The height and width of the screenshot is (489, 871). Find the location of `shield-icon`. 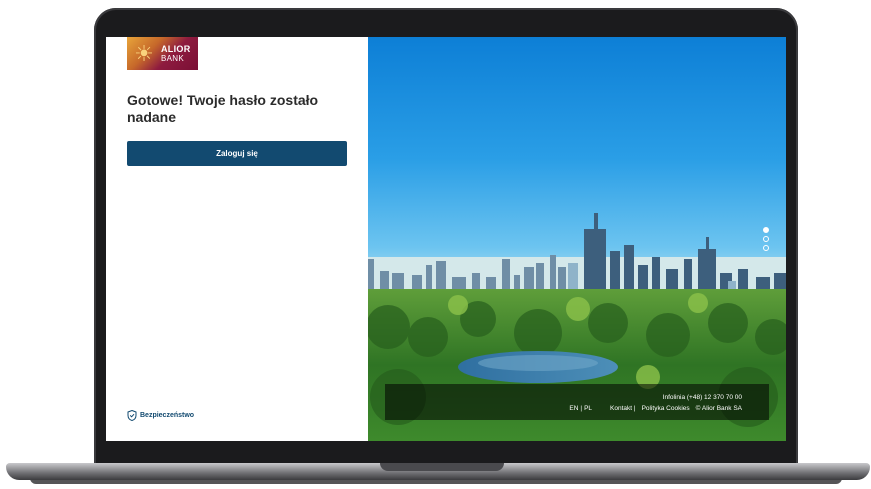

shield-icon is located at coordinates (132, 415).